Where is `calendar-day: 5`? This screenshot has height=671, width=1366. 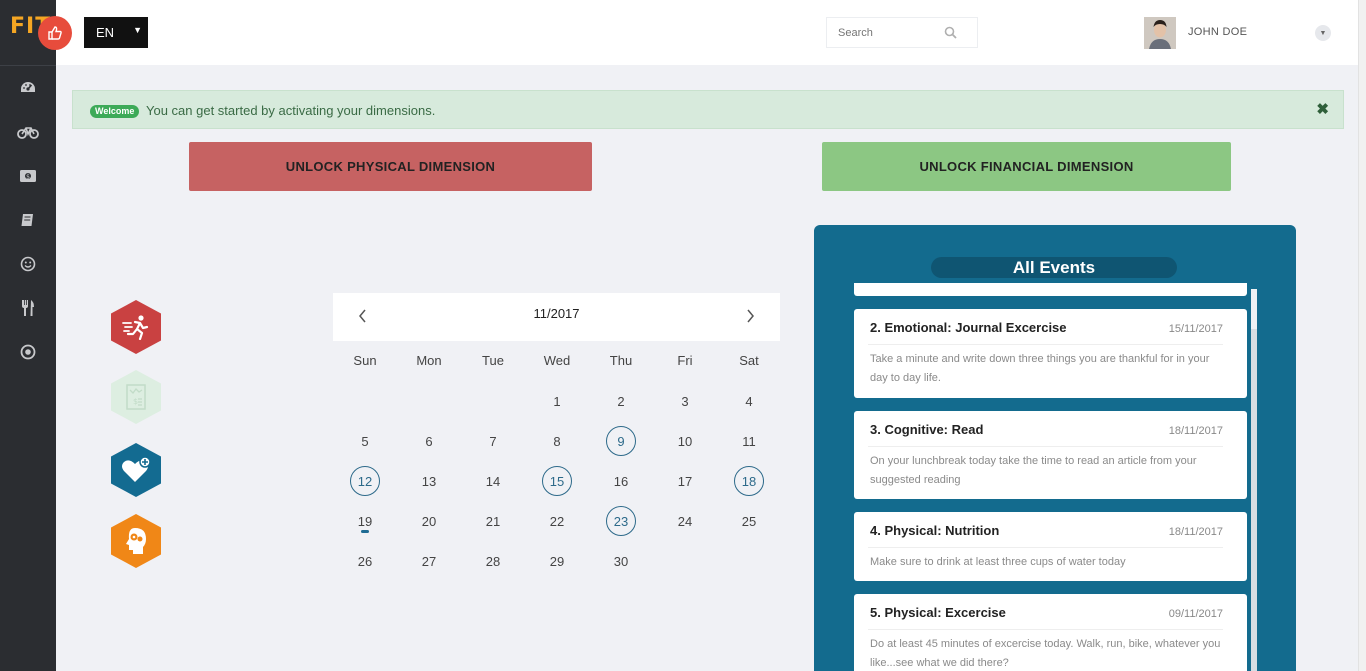
calendar-day: 5 is located at coordinates (365, 441).